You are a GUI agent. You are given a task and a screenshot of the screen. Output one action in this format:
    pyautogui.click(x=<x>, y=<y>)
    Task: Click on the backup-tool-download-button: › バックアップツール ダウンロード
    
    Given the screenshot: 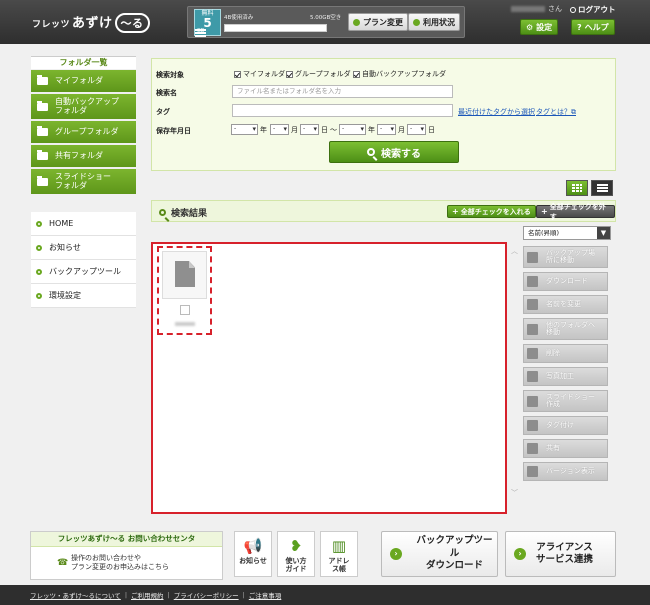 What is the action you would take?
    pyautogui.click(x=439, y=554)
    